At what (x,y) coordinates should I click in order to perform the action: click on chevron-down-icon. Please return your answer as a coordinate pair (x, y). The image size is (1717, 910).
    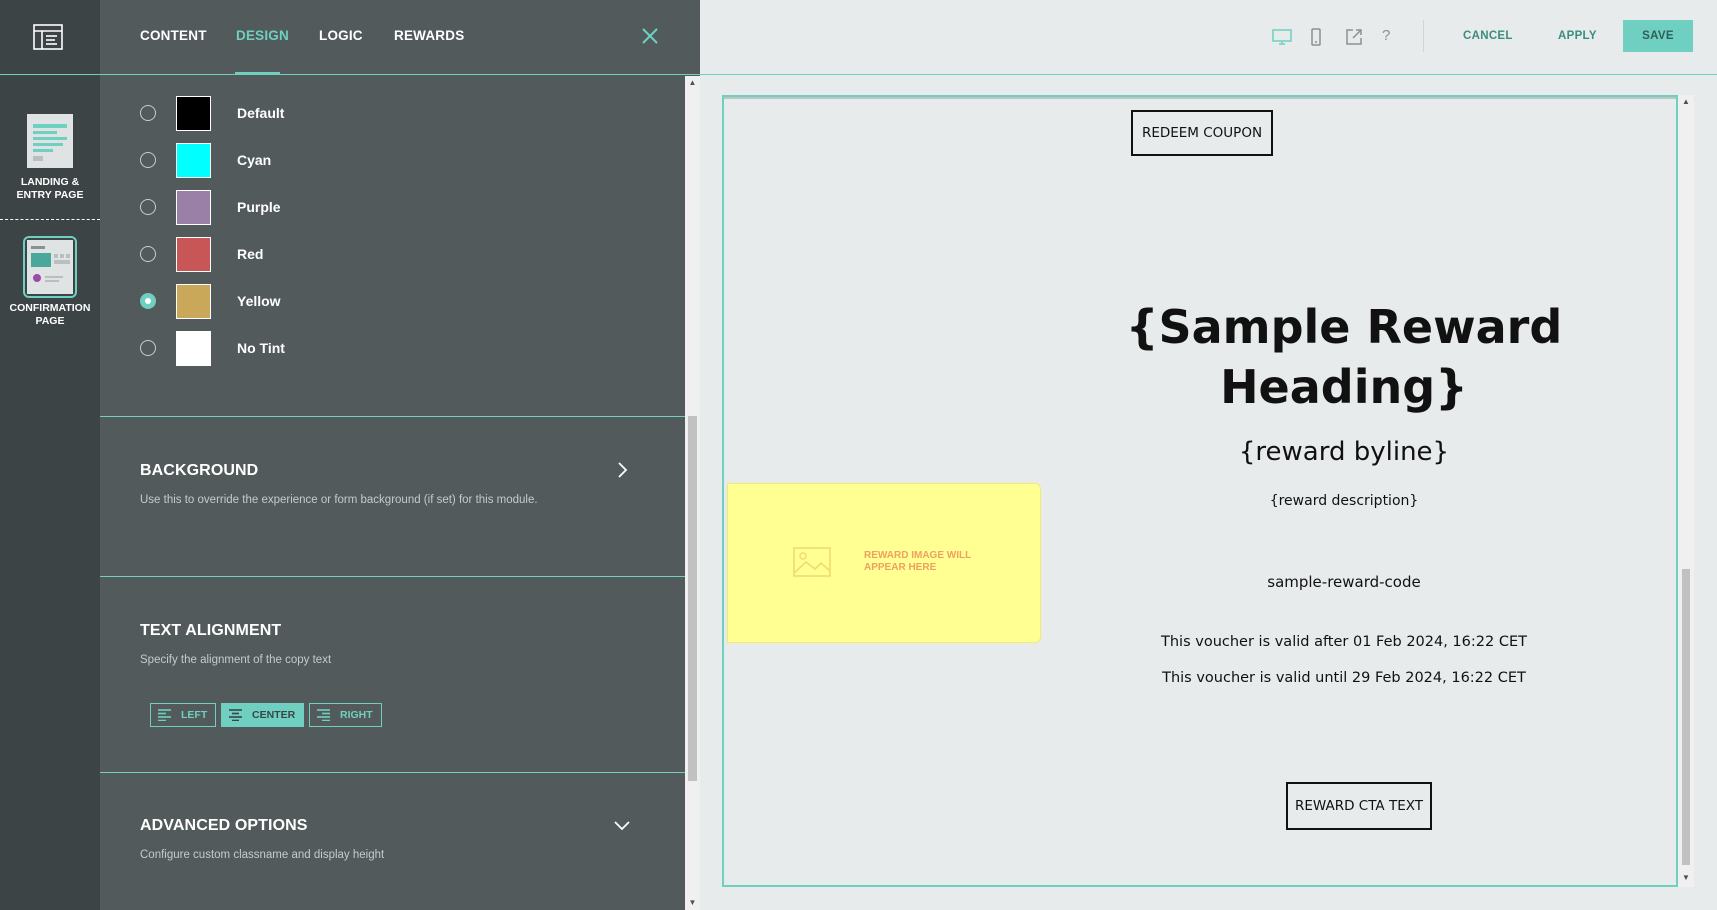
    Looking at the image, I should click on (622, 825).